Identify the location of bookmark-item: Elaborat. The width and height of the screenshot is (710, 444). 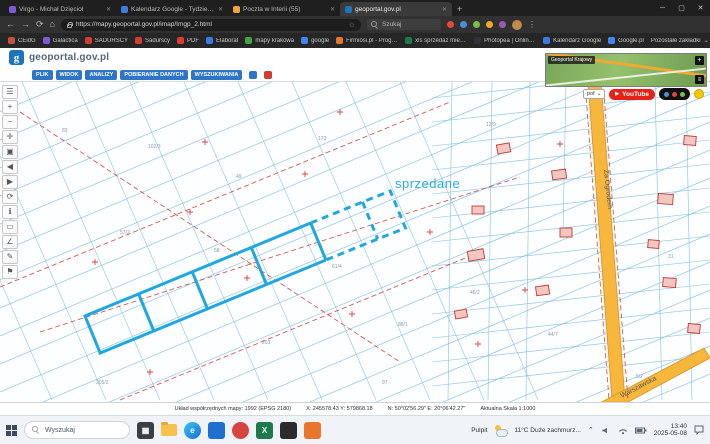
(222, 40).